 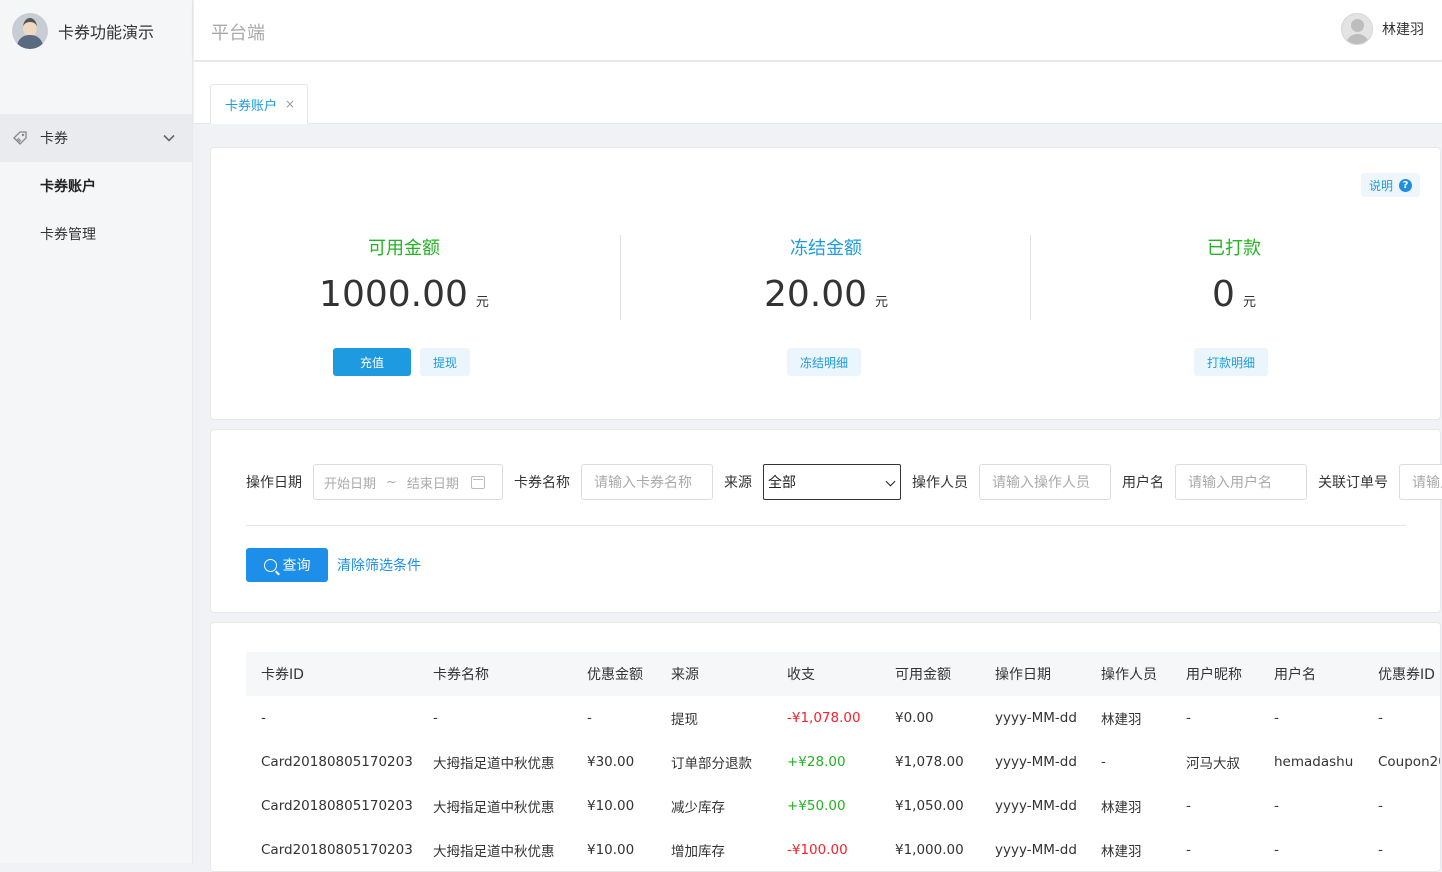 I want to click on frozen-actions: 冻结明细, so click(x=824, y=362).